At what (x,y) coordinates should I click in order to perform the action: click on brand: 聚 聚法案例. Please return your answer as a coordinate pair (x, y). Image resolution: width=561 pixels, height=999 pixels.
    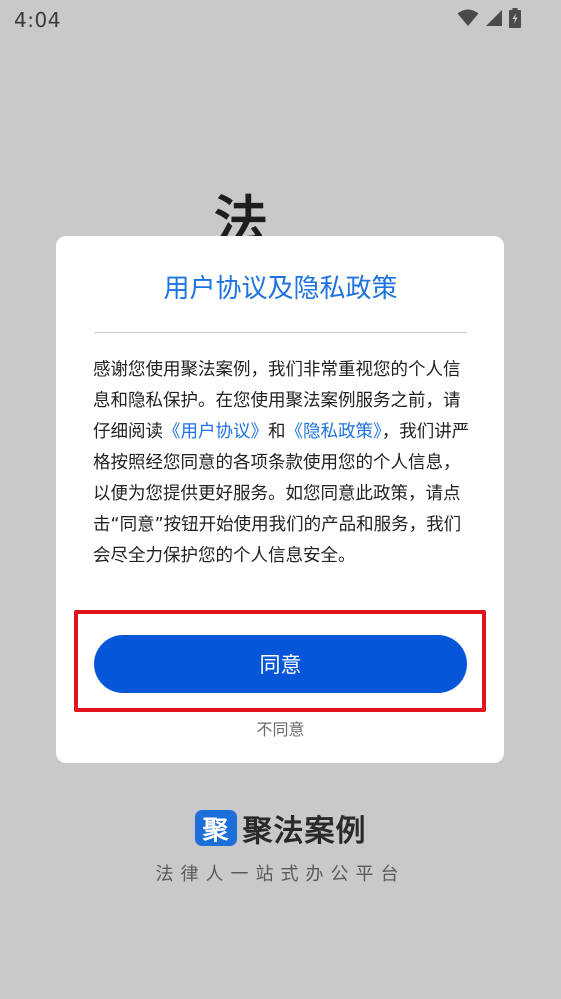
    Looking at the image, I should click on (280, 828).